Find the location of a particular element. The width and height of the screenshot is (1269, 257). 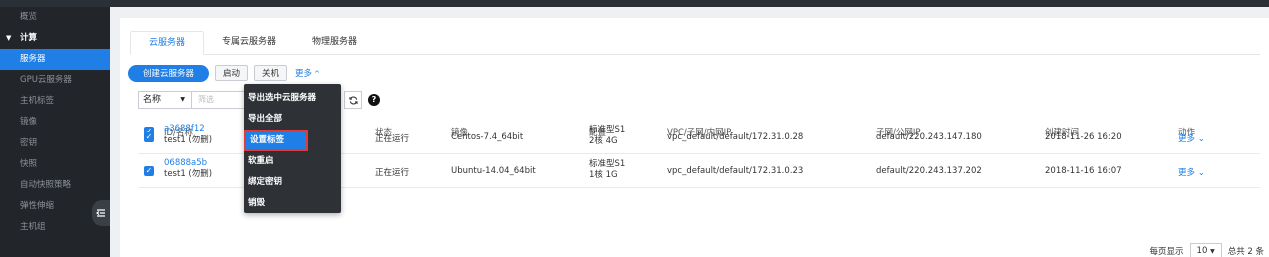

menu-item-soft-reboot: 软重启 is located at coordinates (292, 161).